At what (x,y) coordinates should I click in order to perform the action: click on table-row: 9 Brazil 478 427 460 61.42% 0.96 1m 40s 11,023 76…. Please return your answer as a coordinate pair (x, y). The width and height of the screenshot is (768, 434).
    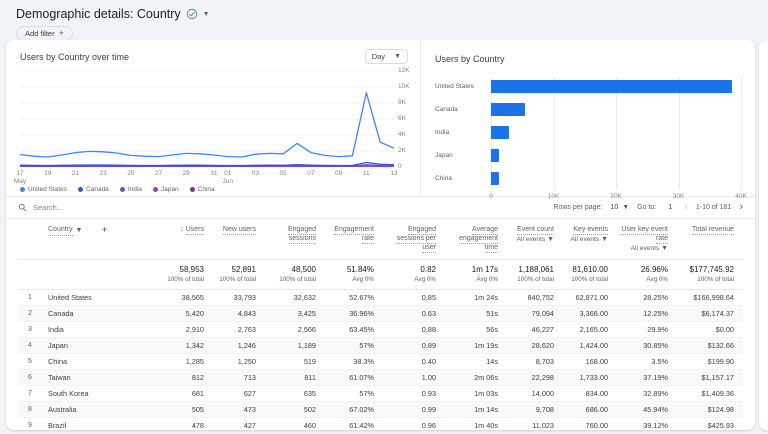
    Looking at the image, I should click on (380, 423).